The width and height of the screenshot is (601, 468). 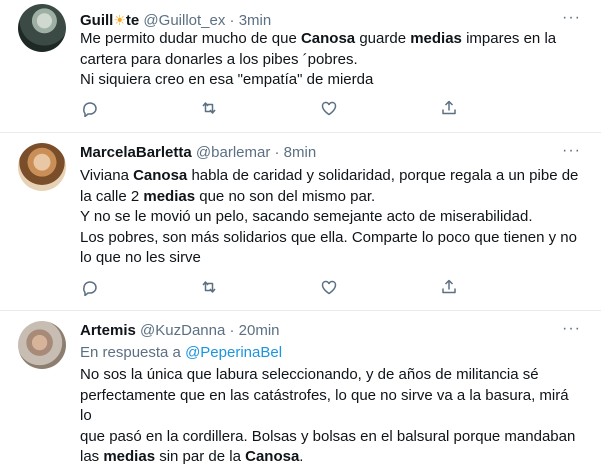 I want to click on text-run: la calle 2, so click(x=112, y=196).